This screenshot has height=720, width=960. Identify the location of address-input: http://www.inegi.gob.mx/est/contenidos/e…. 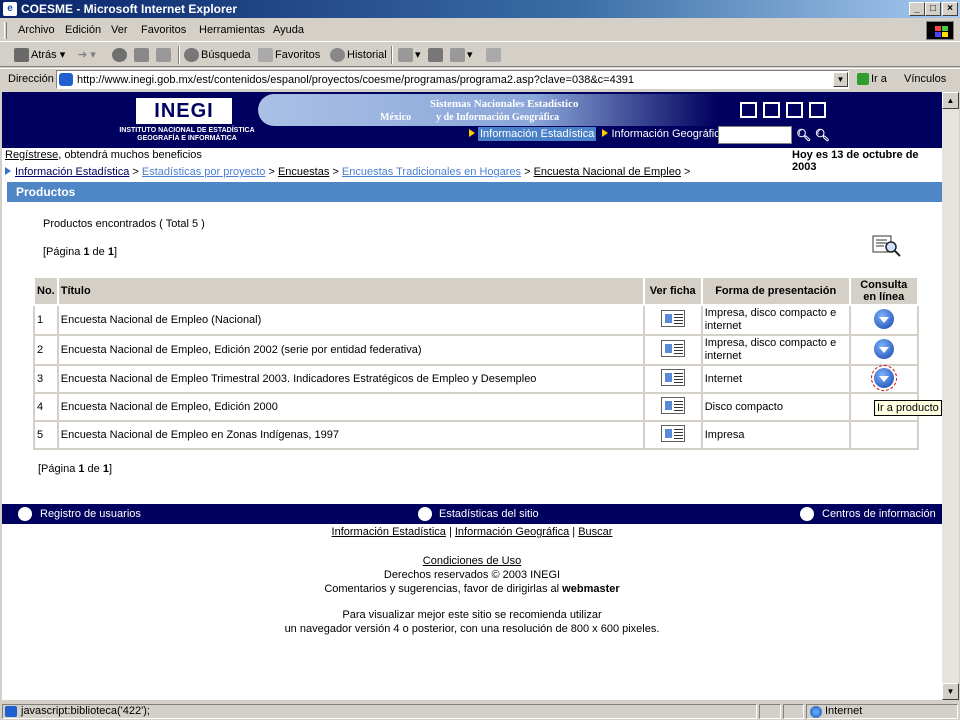
(452, 79).